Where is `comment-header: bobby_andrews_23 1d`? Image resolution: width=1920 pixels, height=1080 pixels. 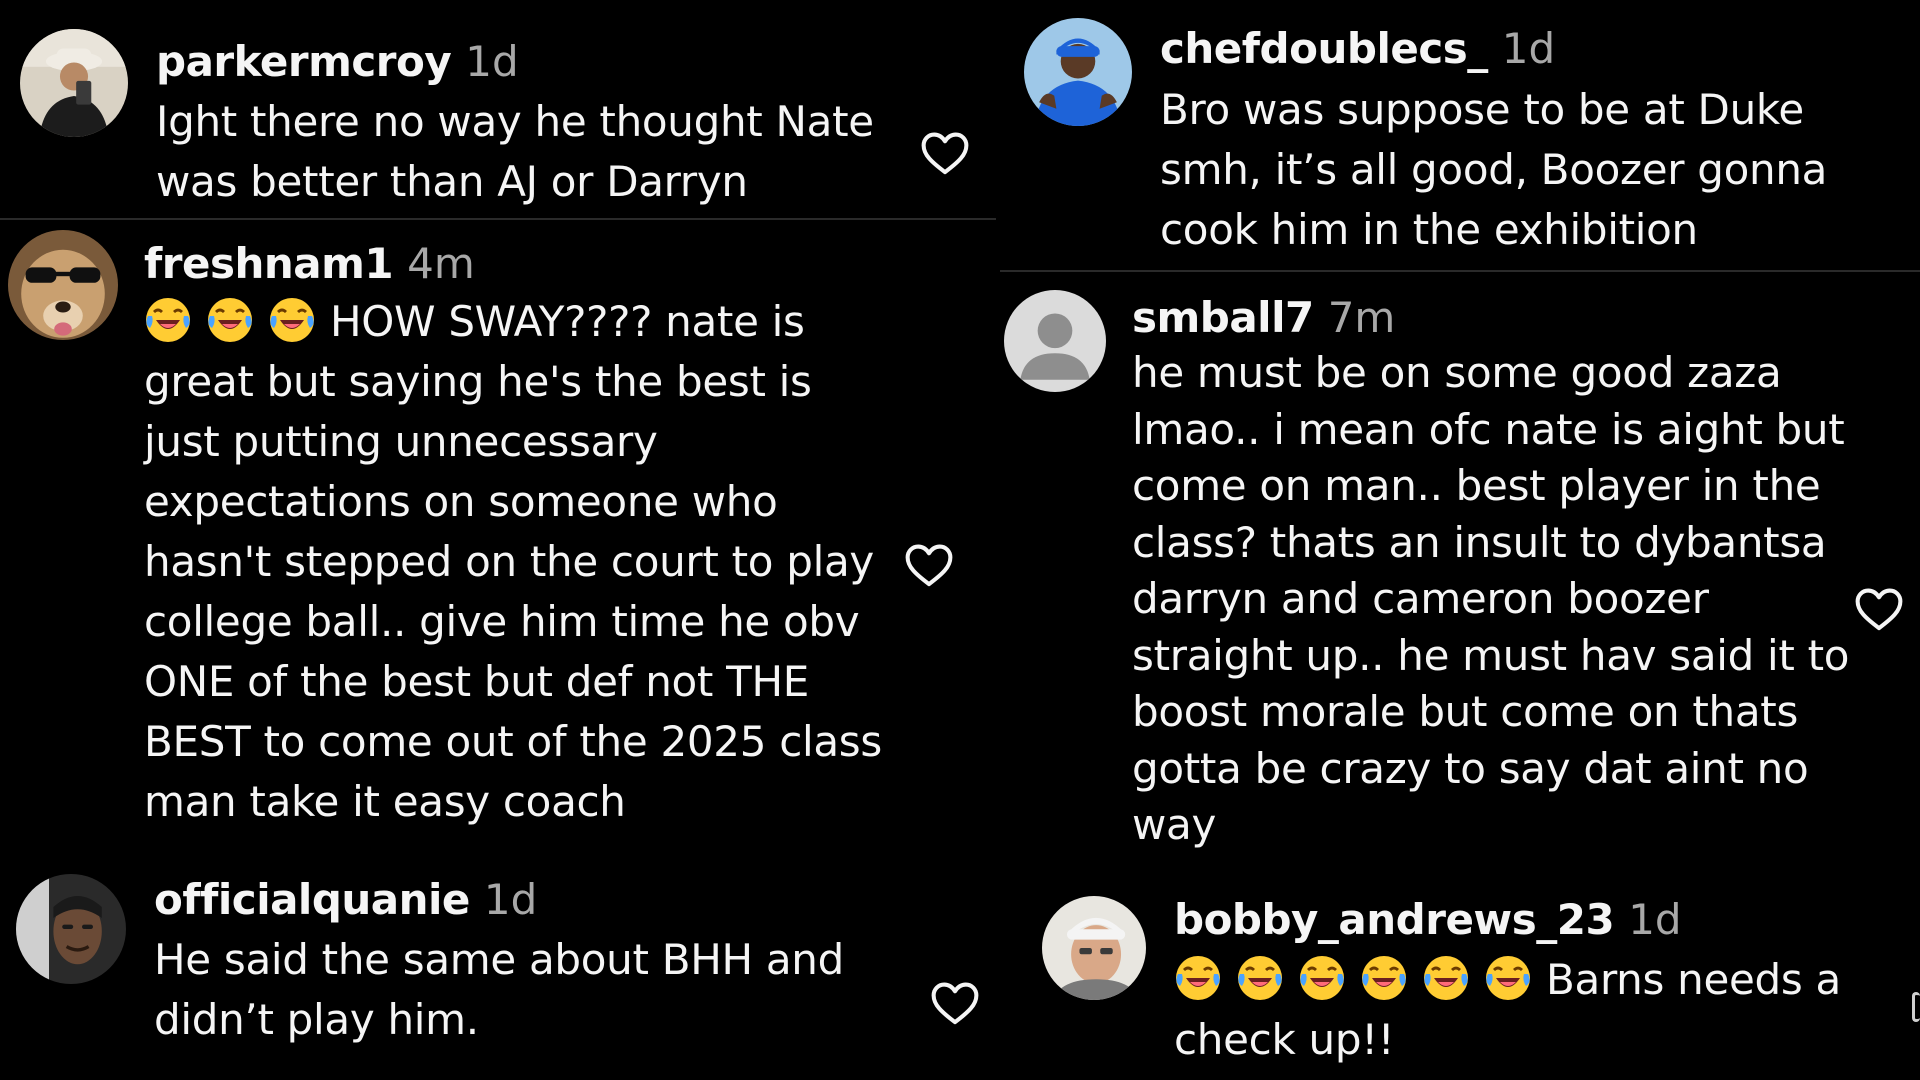 comment-header: bobby_andrews_23 1d is located at coordinates (1428, 920).